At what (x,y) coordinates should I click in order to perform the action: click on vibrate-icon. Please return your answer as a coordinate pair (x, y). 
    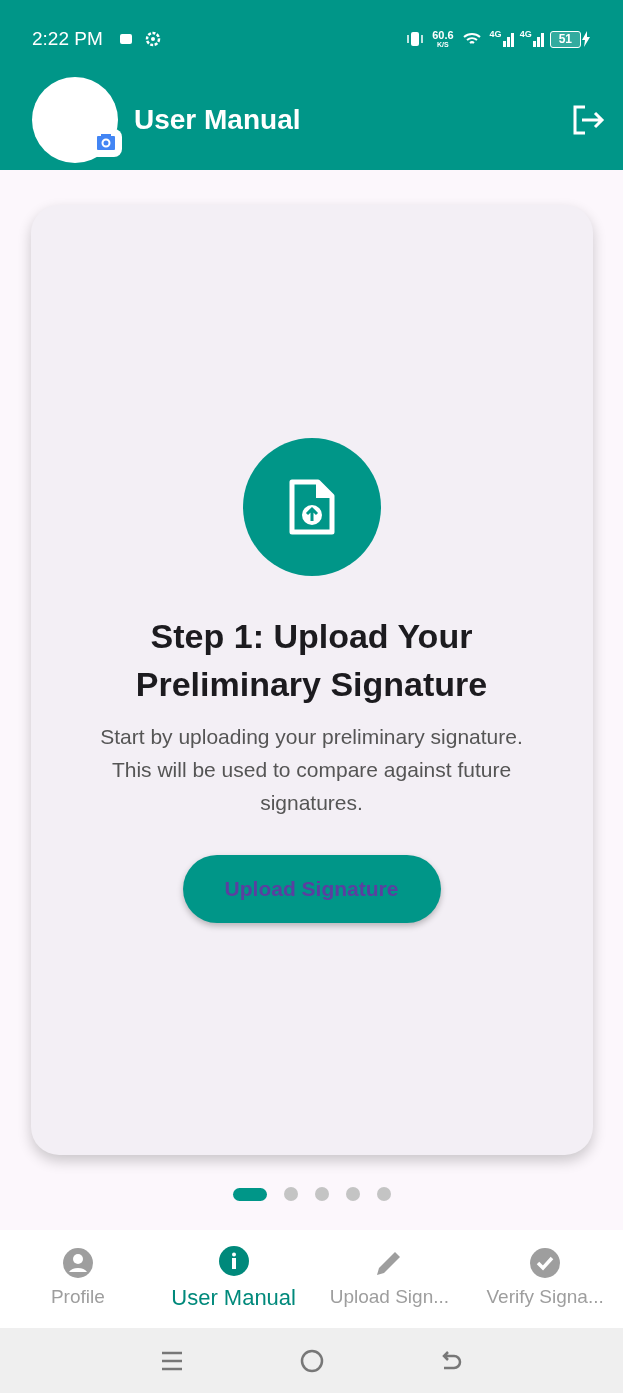
    Looking at the image, I should click on (415, 39).